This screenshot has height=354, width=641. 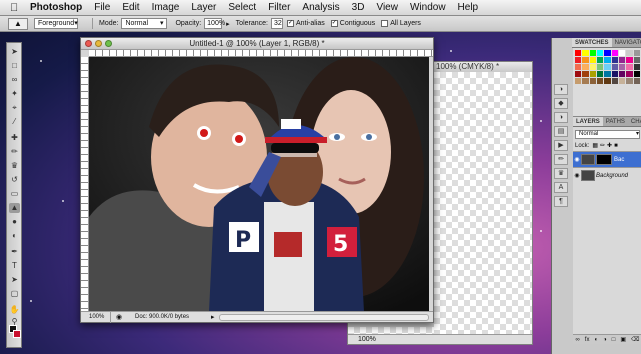 I want to click on tab-navigator: NAVIGATOR, so click(x=626, y=42).